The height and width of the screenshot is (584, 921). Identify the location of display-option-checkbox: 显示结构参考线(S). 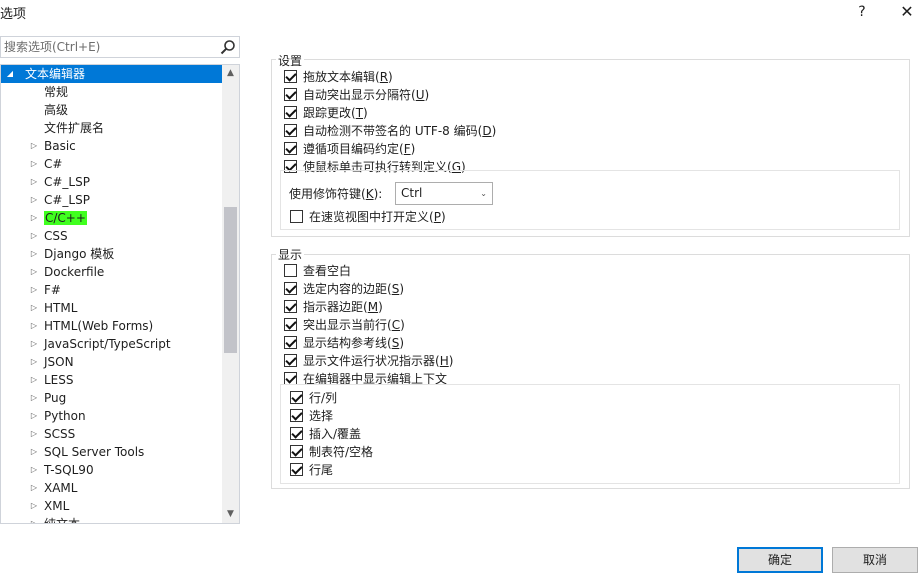
(344, 343).